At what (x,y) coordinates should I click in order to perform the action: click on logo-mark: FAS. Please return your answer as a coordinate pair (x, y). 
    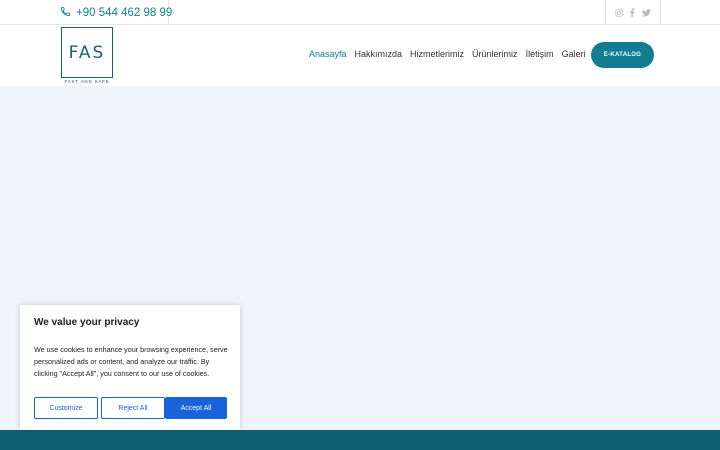
    Looking at the image, I should click on (87, 52).